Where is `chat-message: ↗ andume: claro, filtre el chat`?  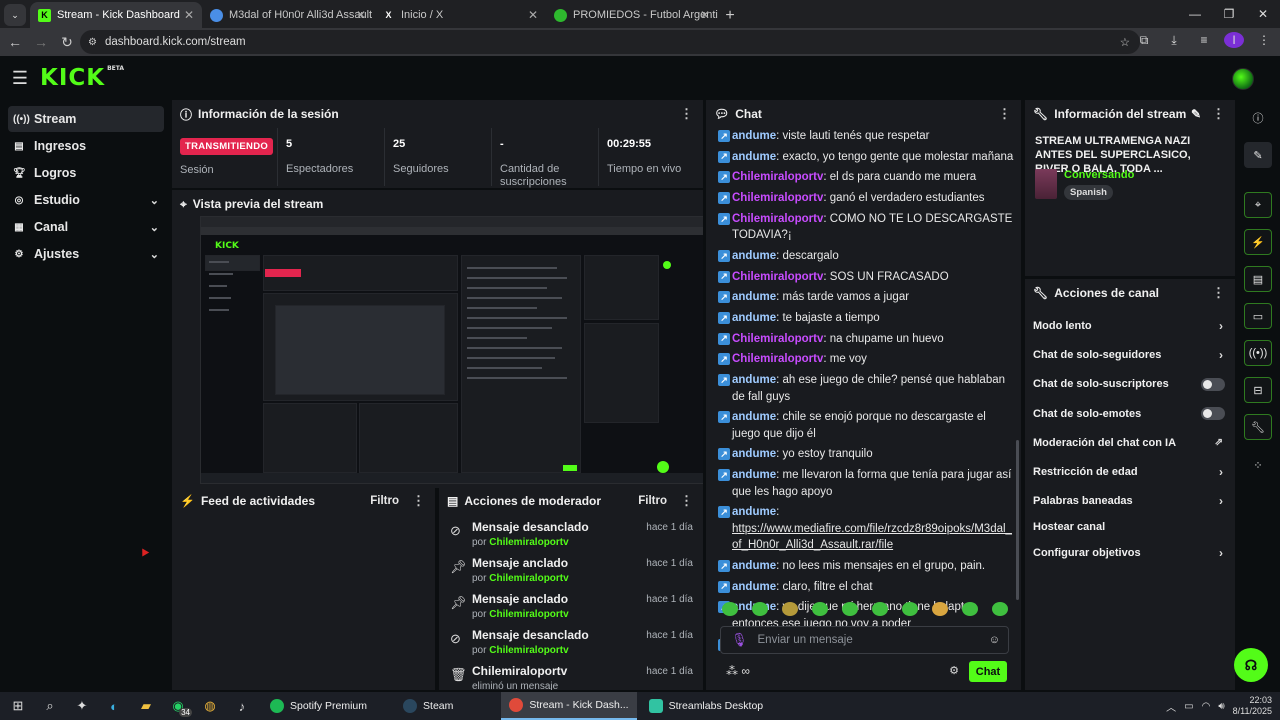
chat-message: ↗ andume: claro, filtre el chat is located at coordinates (867, 587).